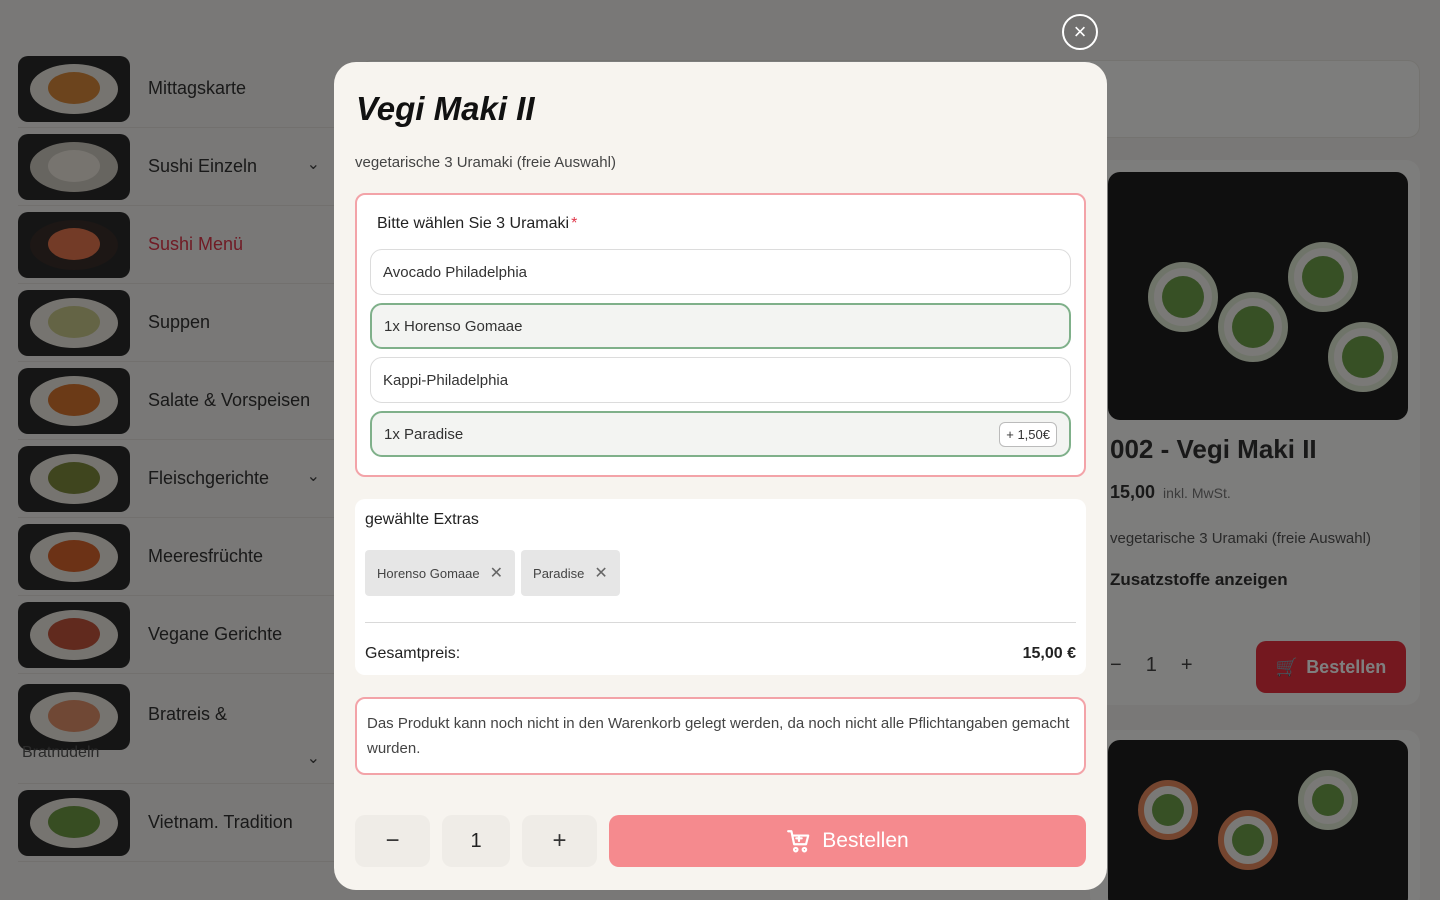 Image resolution: width=1440 pixels, height=900 pixels. I want to click on option-group-label: Bitte wählen Sie 3 Uramaki *, so click(477, 223).